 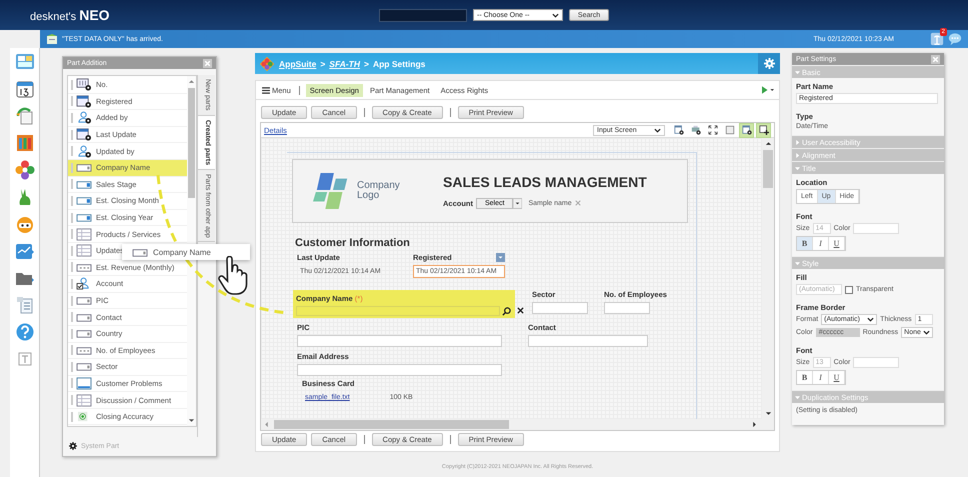 I want to click on form-title: SALES LEADS MANAGEMENT, so click(x=545, y=182).